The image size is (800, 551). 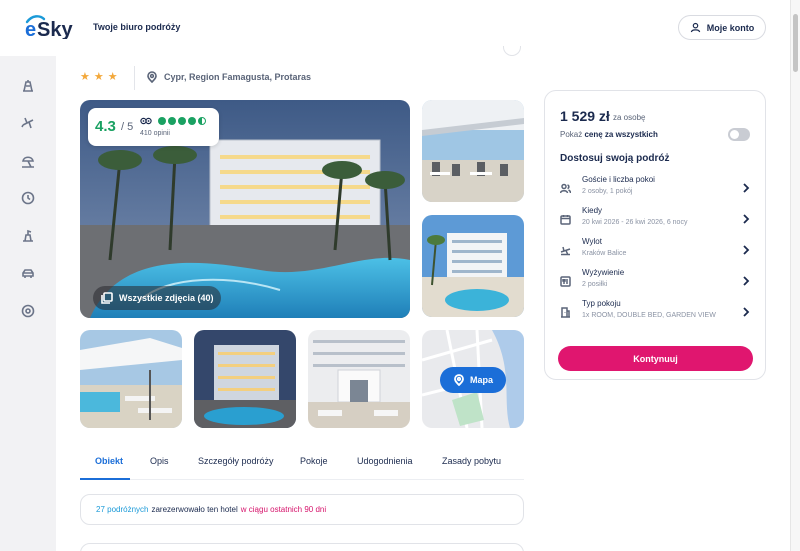 What do you see at coordinates (565, 311) in the screenshot?
I see `room-icon` at bounding box center [565, 311].